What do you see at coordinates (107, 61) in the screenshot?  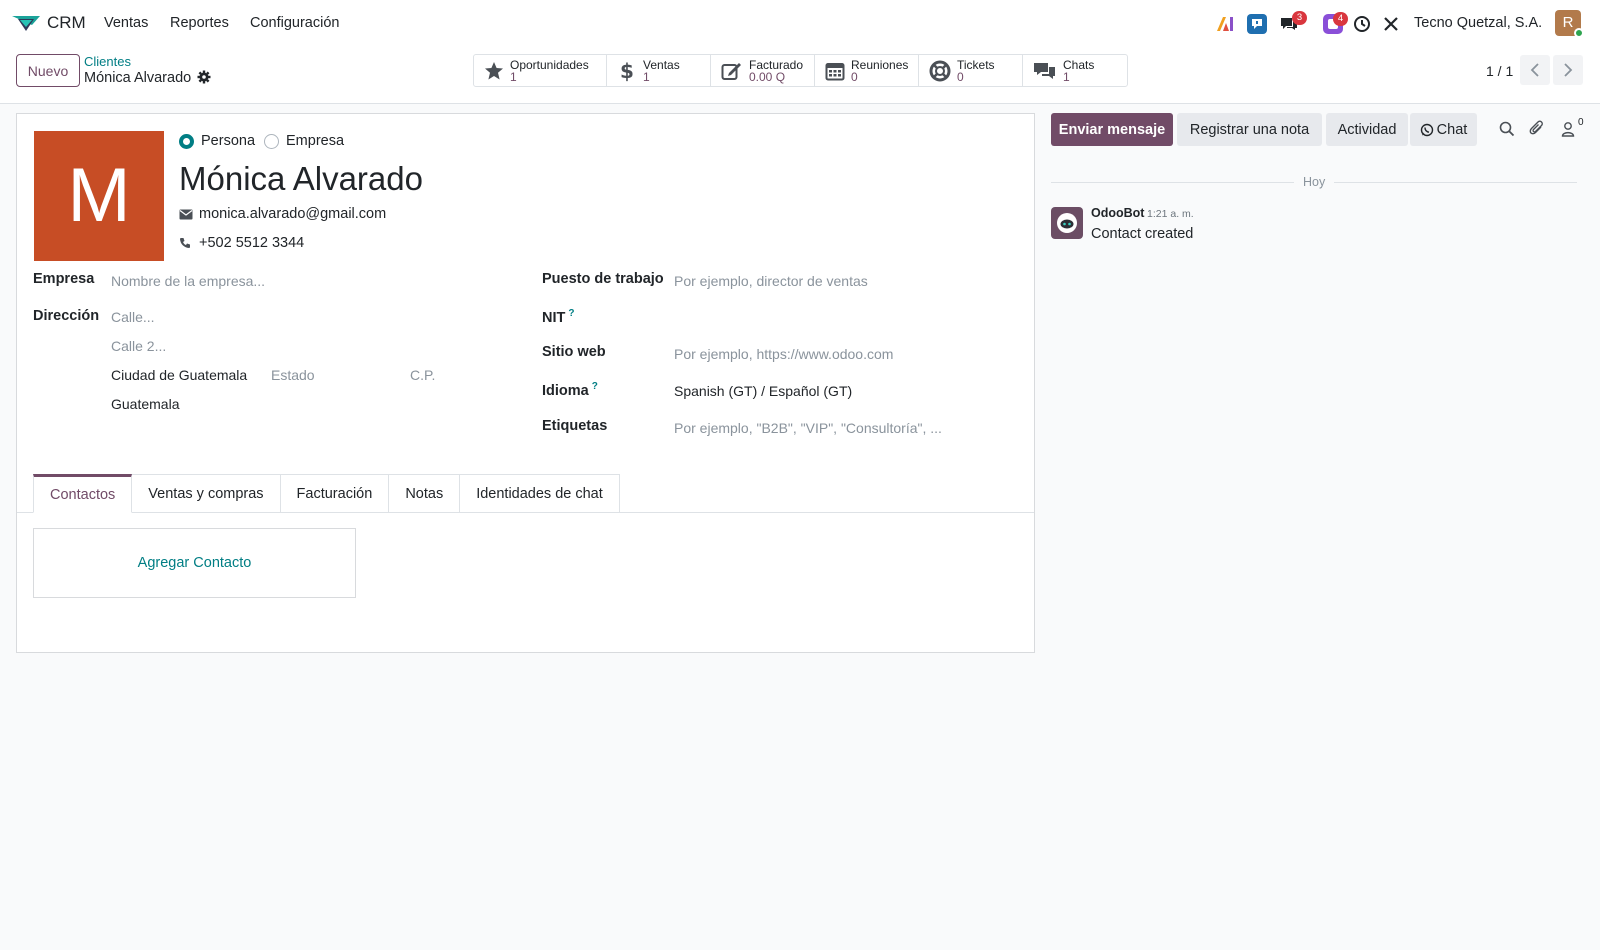 I see `breadcrumb-parent: Clientes` at bounding box center [107, 61].